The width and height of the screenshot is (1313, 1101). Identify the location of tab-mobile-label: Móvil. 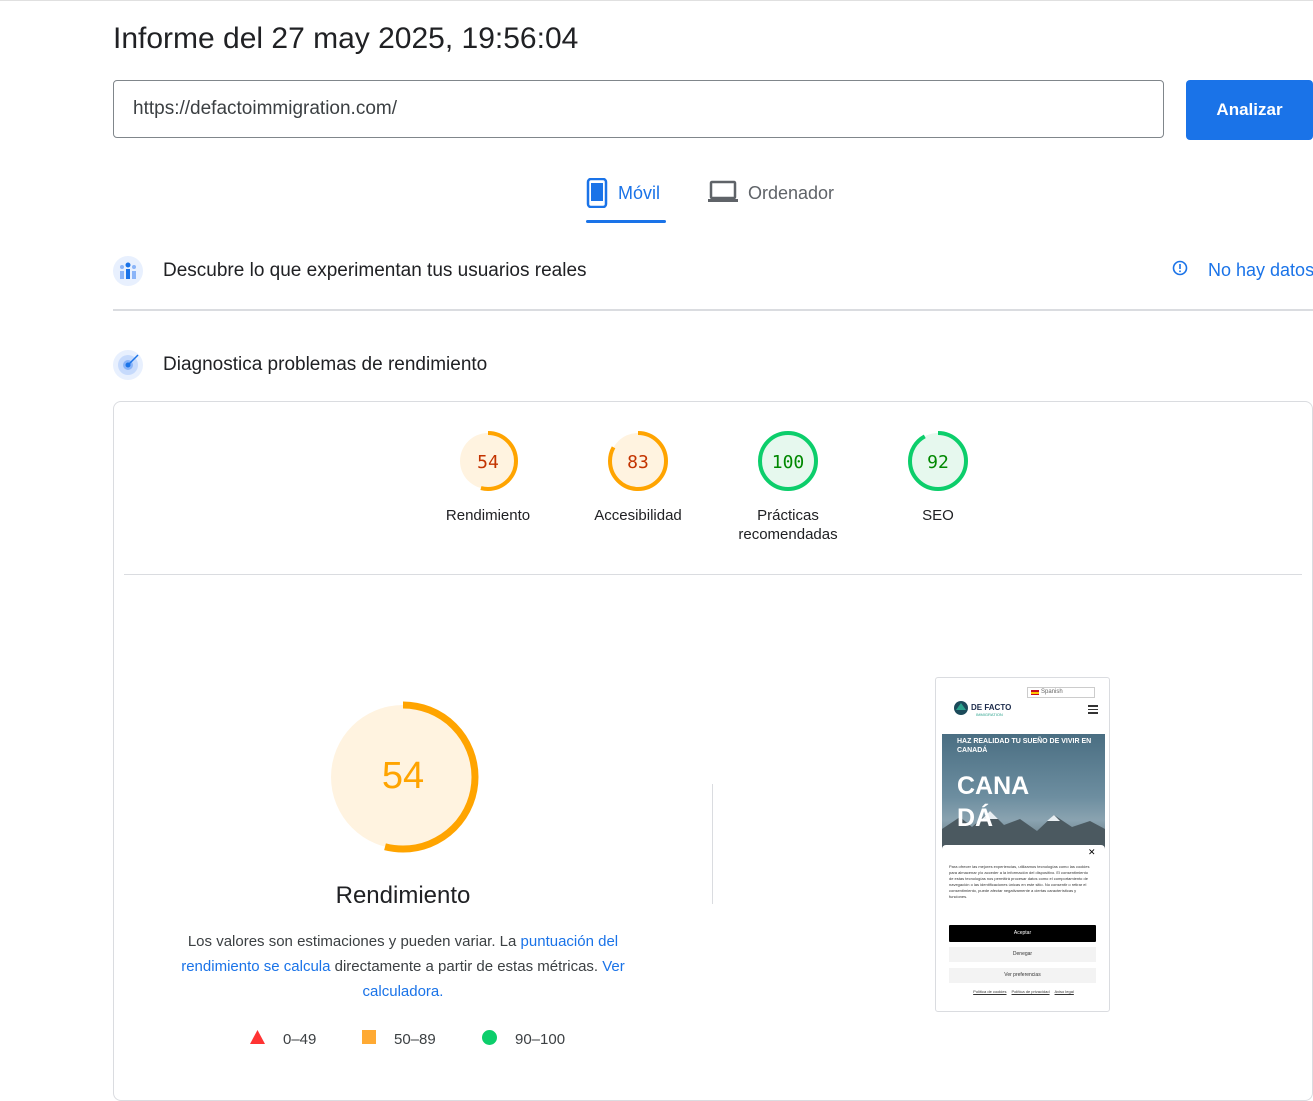
(639, 193).